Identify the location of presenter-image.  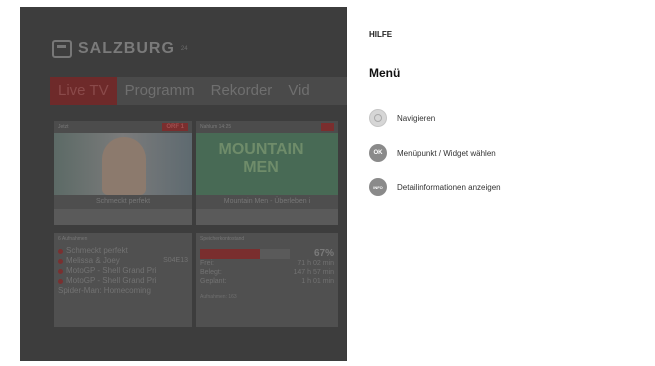
(124, 166).